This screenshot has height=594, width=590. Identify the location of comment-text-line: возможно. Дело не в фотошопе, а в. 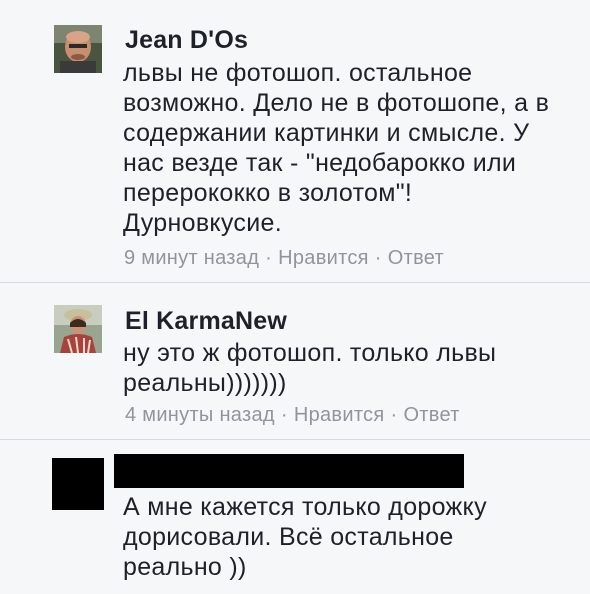
(336, 103).